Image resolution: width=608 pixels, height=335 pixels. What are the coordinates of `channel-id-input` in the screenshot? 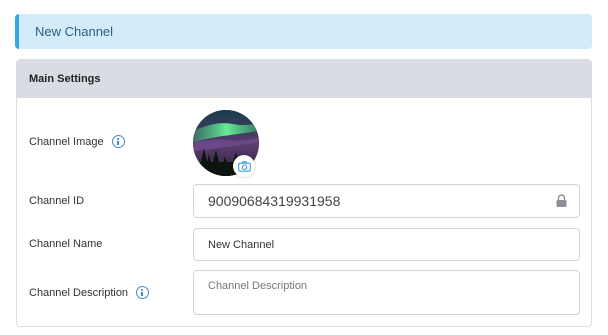 It's located at (386, 201).